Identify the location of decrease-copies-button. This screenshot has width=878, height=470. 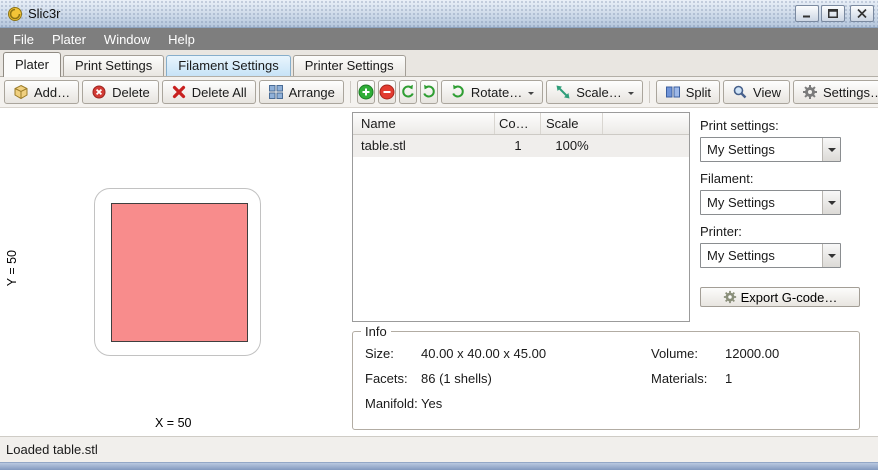
(386, 92).